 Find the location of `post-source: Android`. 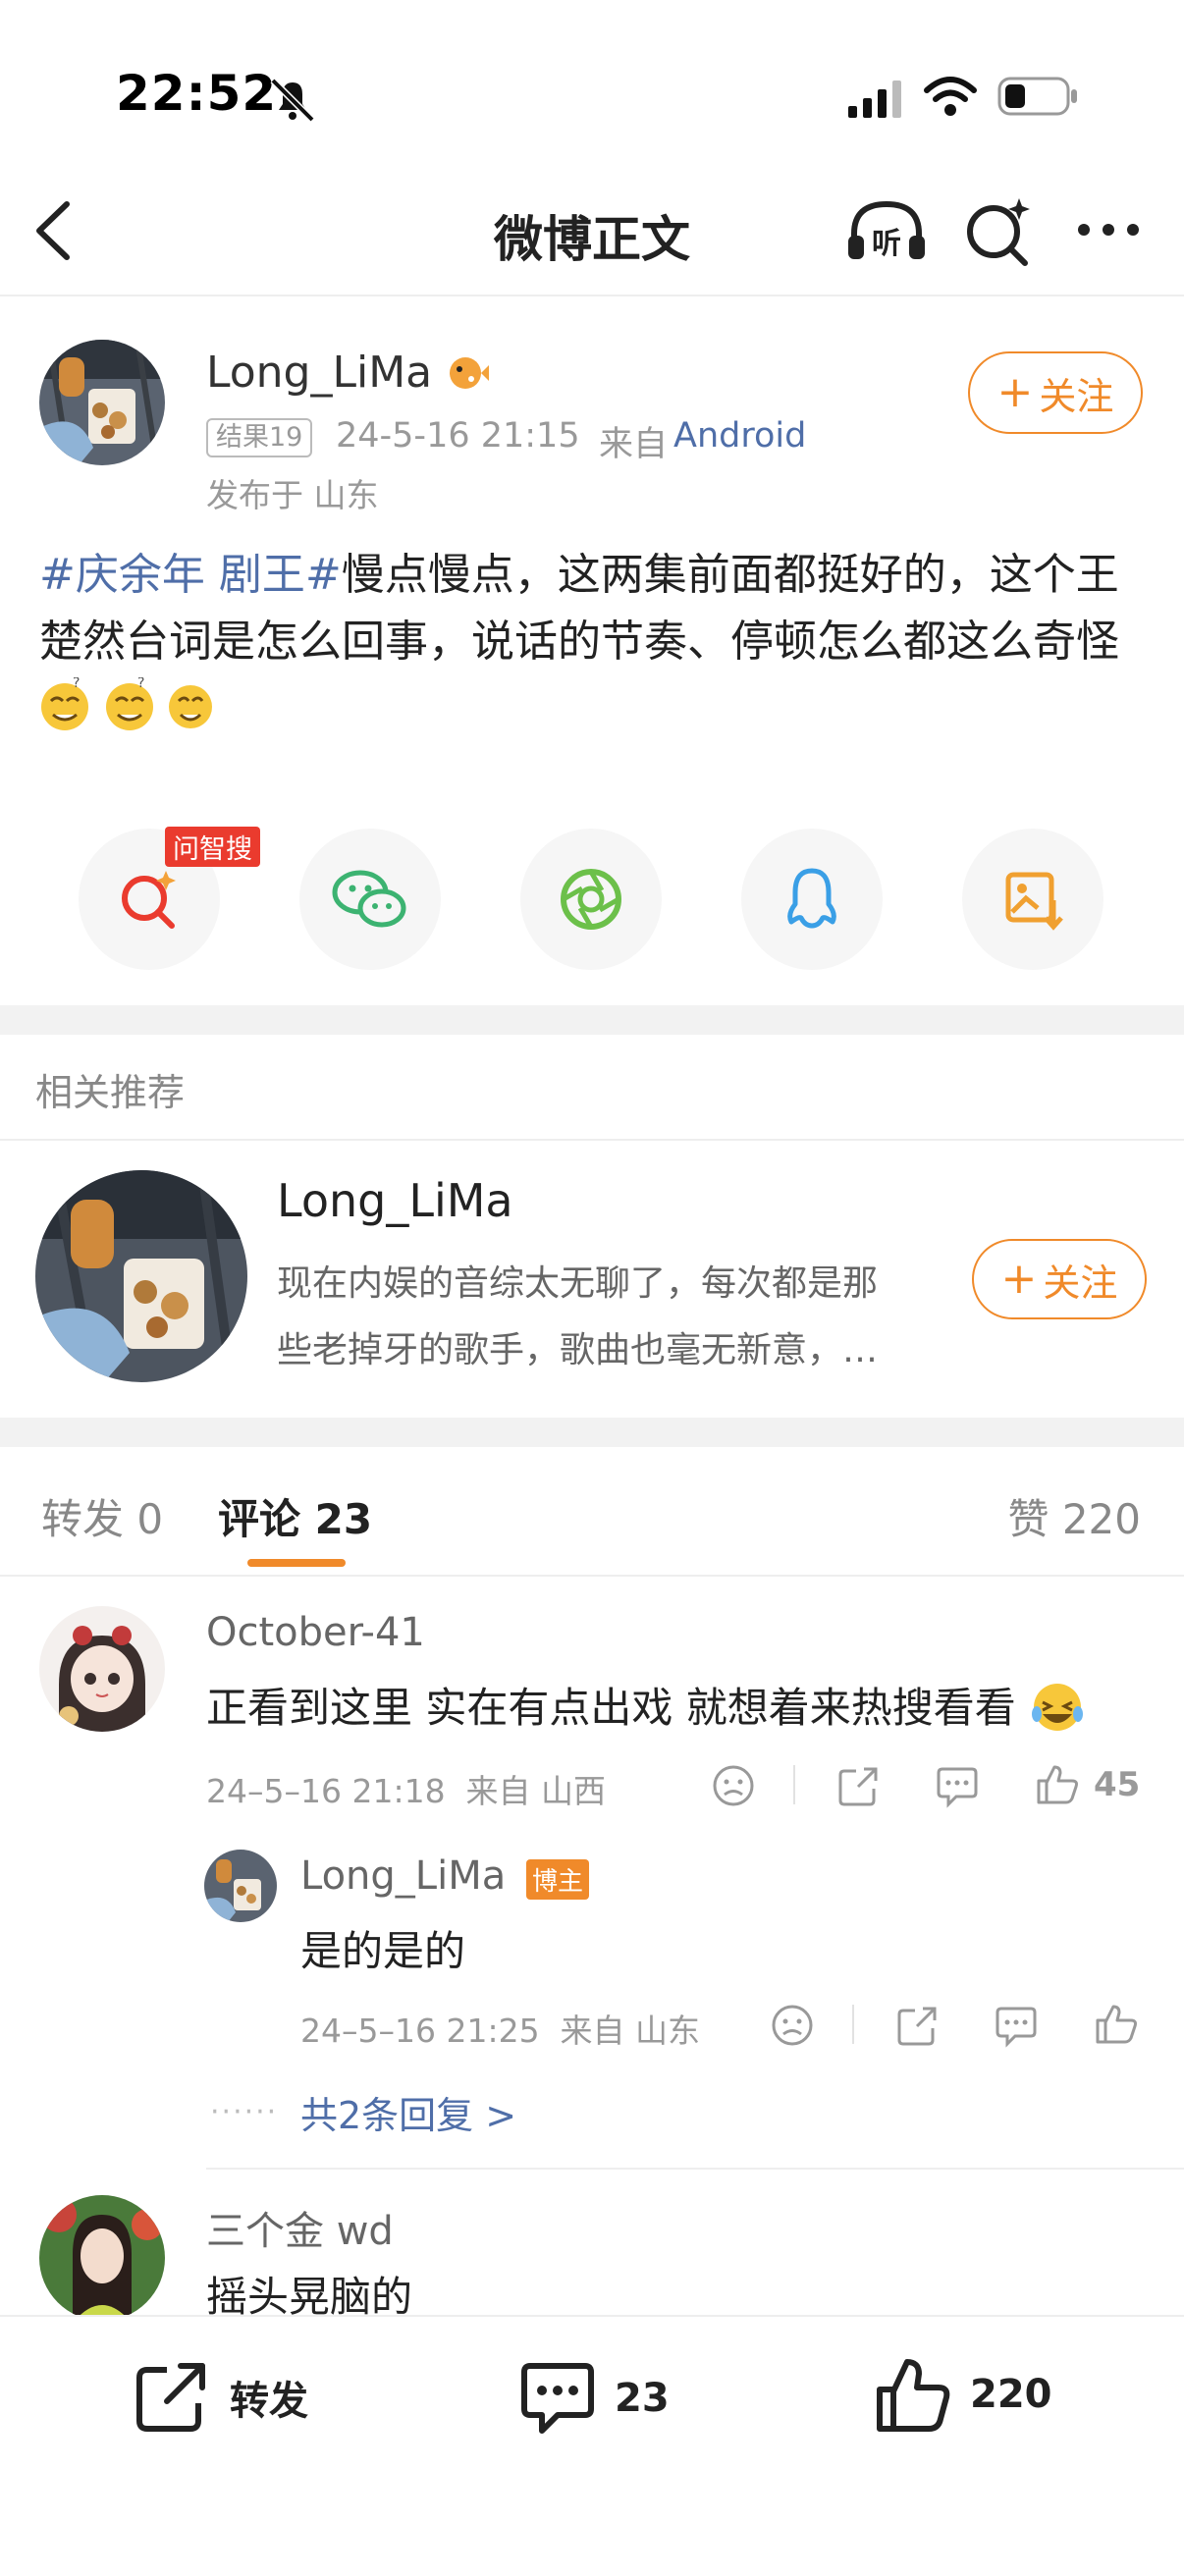

post-source: Android is located at coordinates (739, 436).